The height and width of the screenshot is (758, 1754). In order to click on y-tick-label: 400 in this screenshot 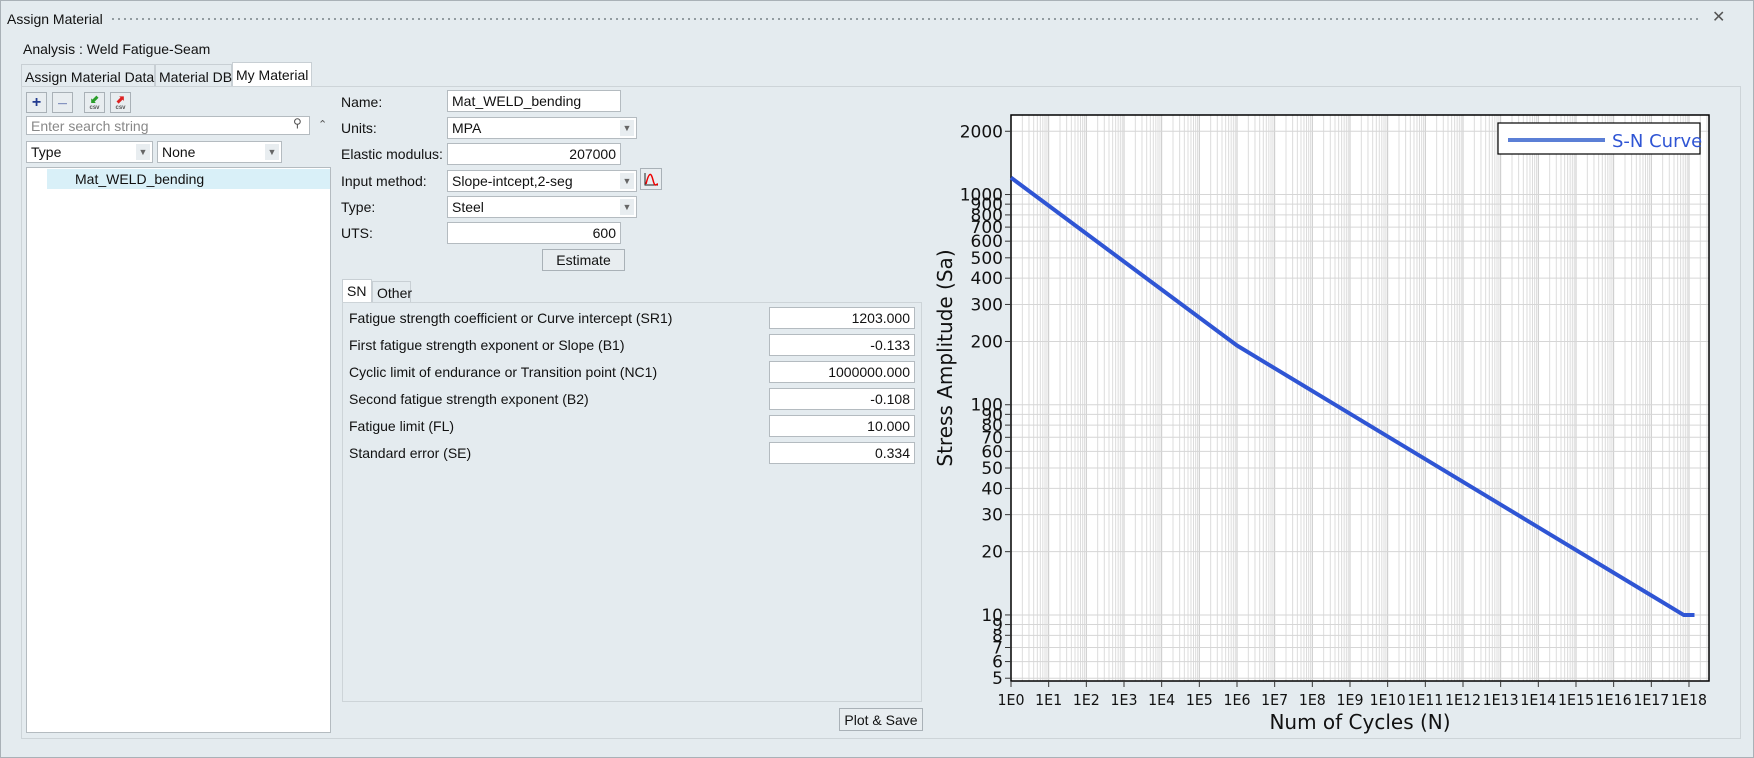, I will do `click(987, 279)`.